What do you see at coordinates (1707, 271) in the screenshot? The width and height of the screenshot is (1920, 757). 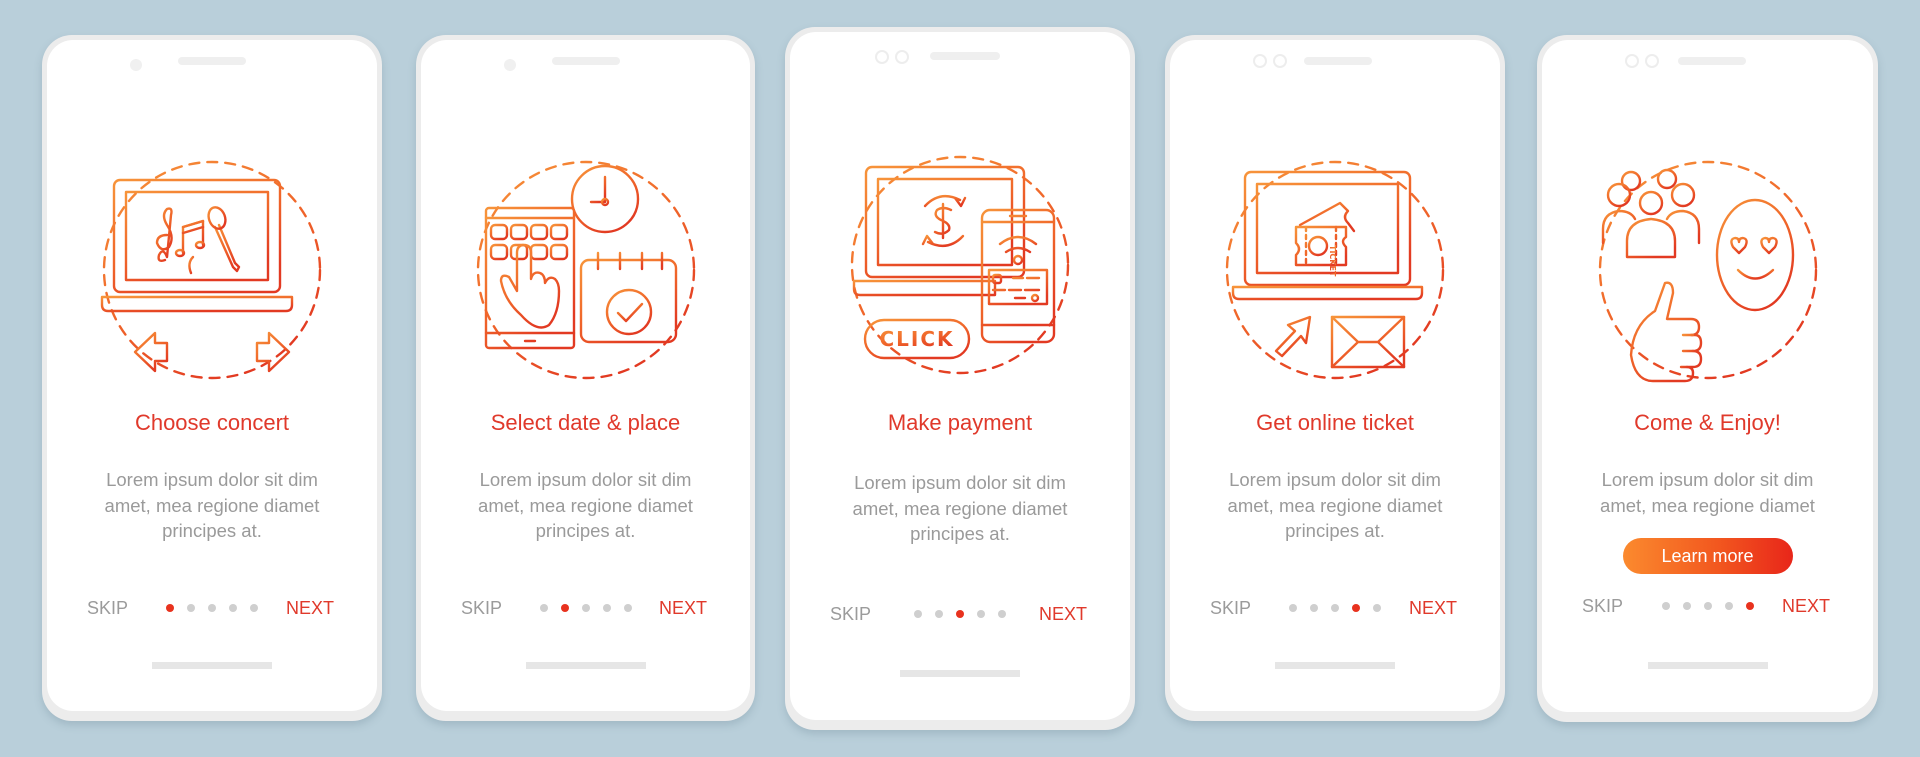 I see `crowd-thumbsup-smiley-icon` at bounding box center [1707, 271].